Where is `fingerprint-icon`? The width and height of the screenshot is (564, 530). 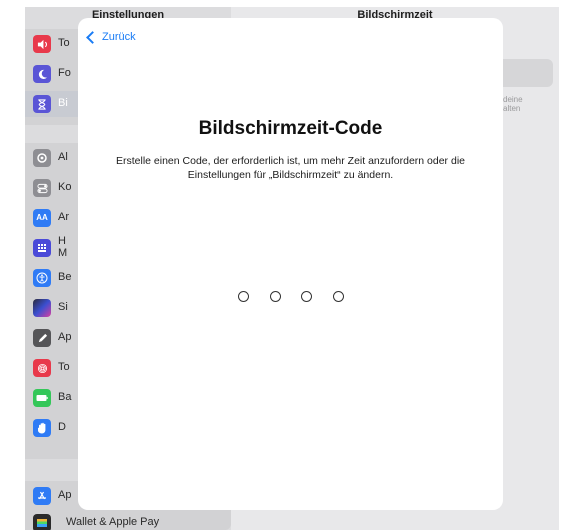
fingerprint-icon is located at coordinates (42, 368).